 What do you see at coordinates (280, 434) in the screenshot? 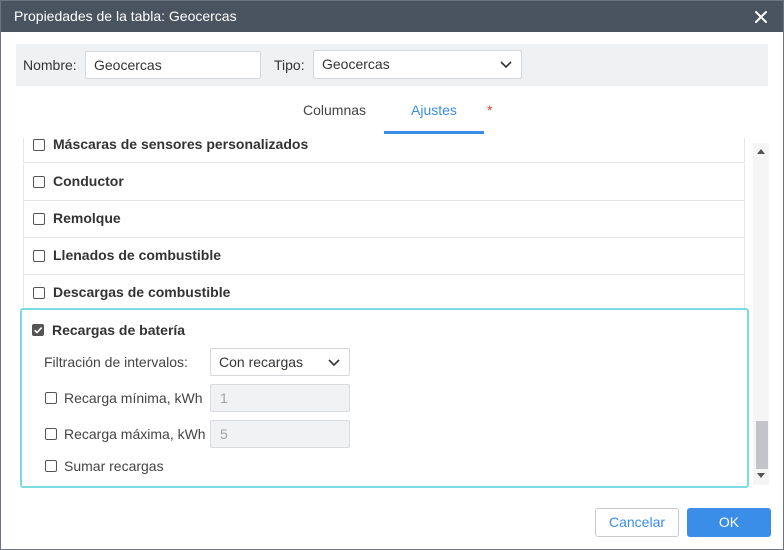
I see `max-recharge-input: 5` at bounding box center [280, 434].